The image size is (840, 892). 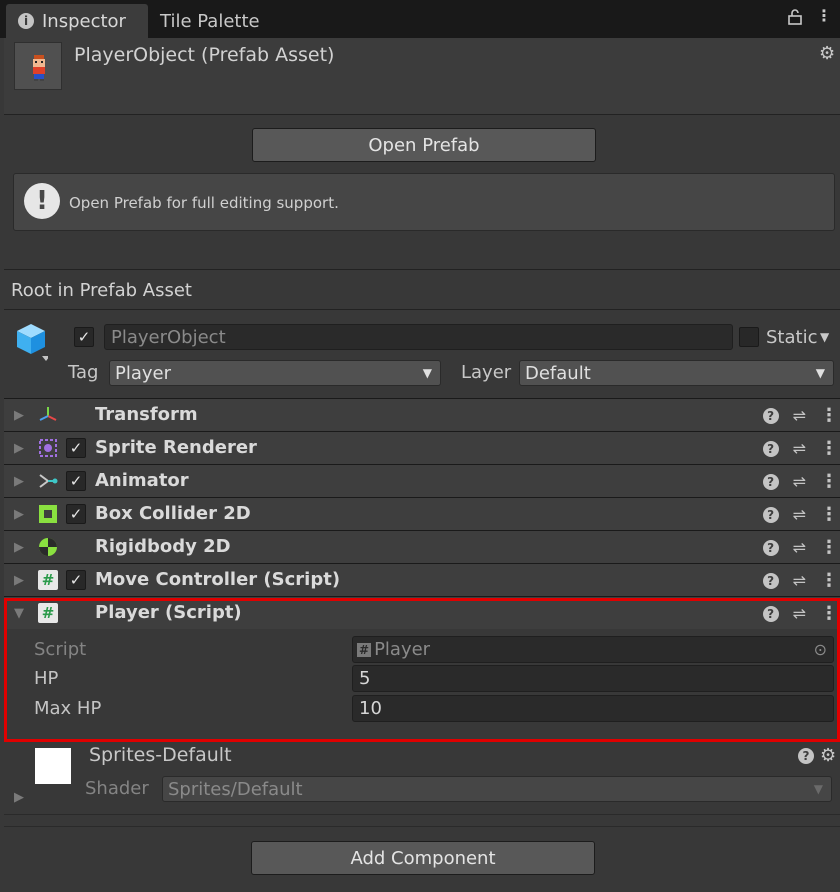 I want to click on script-file-icon: #, so click(x=364, y=649).